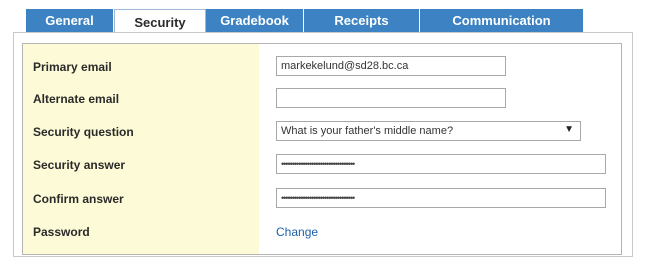  I want to click on change-password-link: Change, so click(297, 232).